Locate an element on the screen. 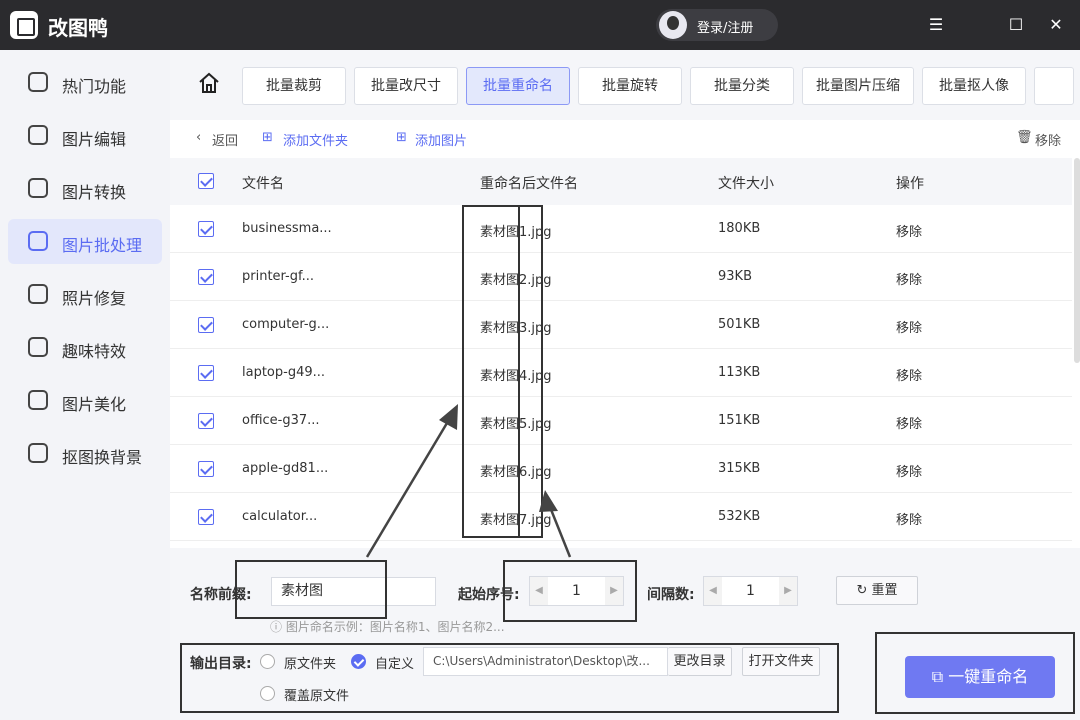 The height and width of the screenshot is (720, 1080). back-chevron-icon: ‹ is located at coordinates (198, 137).